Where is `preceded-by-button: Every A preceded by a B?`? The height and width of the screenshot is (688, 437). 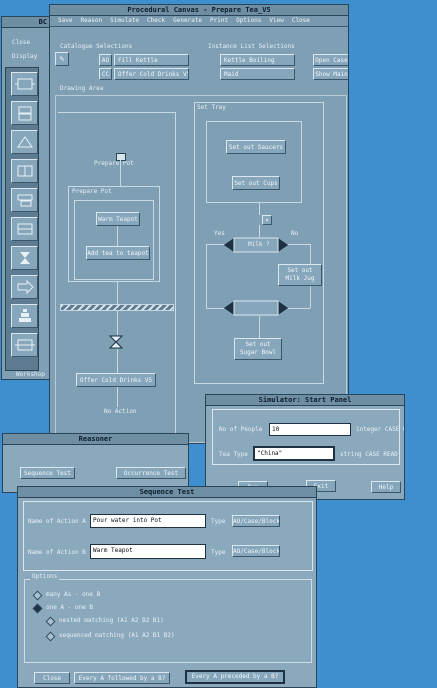
preceded-by-button: Every A preceded by a B? is located at coordinates (235, 677).